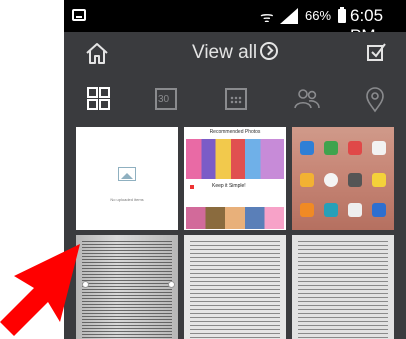 The image size is (406, 339). Describe the element at coordinates (79, 15) in the screenshot. I see `notification-icon` at that location.